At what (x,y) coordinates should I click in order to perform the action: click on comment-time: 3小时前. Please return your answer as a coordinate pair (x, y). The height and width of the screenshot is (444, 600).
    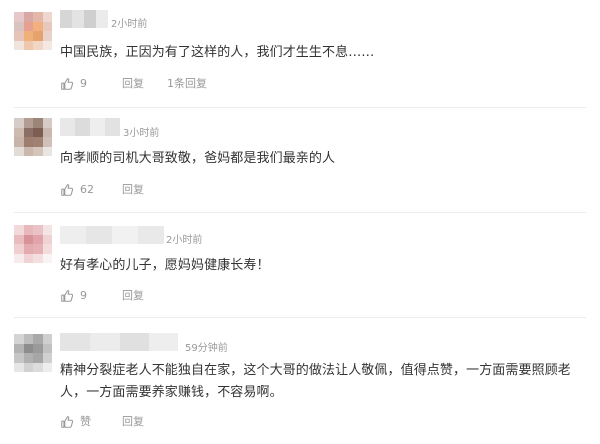
    Looking at the image, I should click on (141, 133).